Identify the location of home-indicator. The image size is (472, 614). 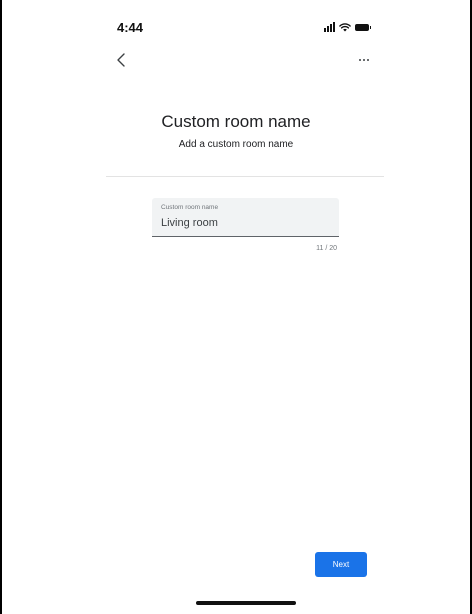
(246, 603).